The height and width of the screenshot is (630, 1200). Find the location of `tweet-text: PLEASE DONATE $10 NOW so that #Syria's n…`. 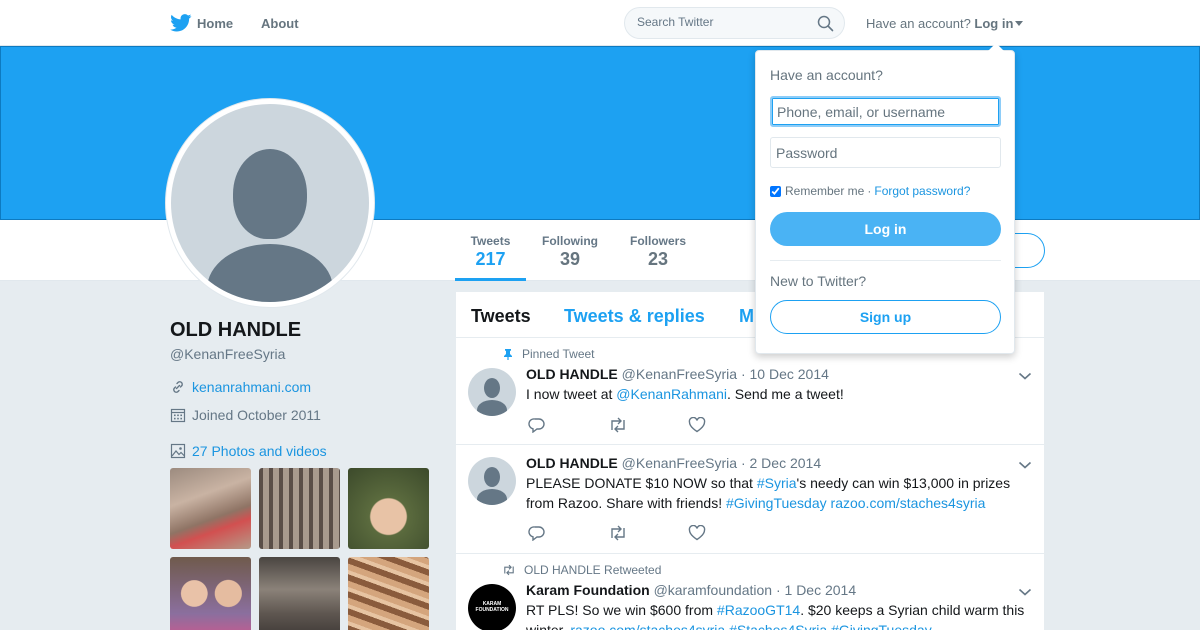

tweet-text: PLEASE DONATE $10 NOW so that #Syria's n… is located at coordinates (768, 493).